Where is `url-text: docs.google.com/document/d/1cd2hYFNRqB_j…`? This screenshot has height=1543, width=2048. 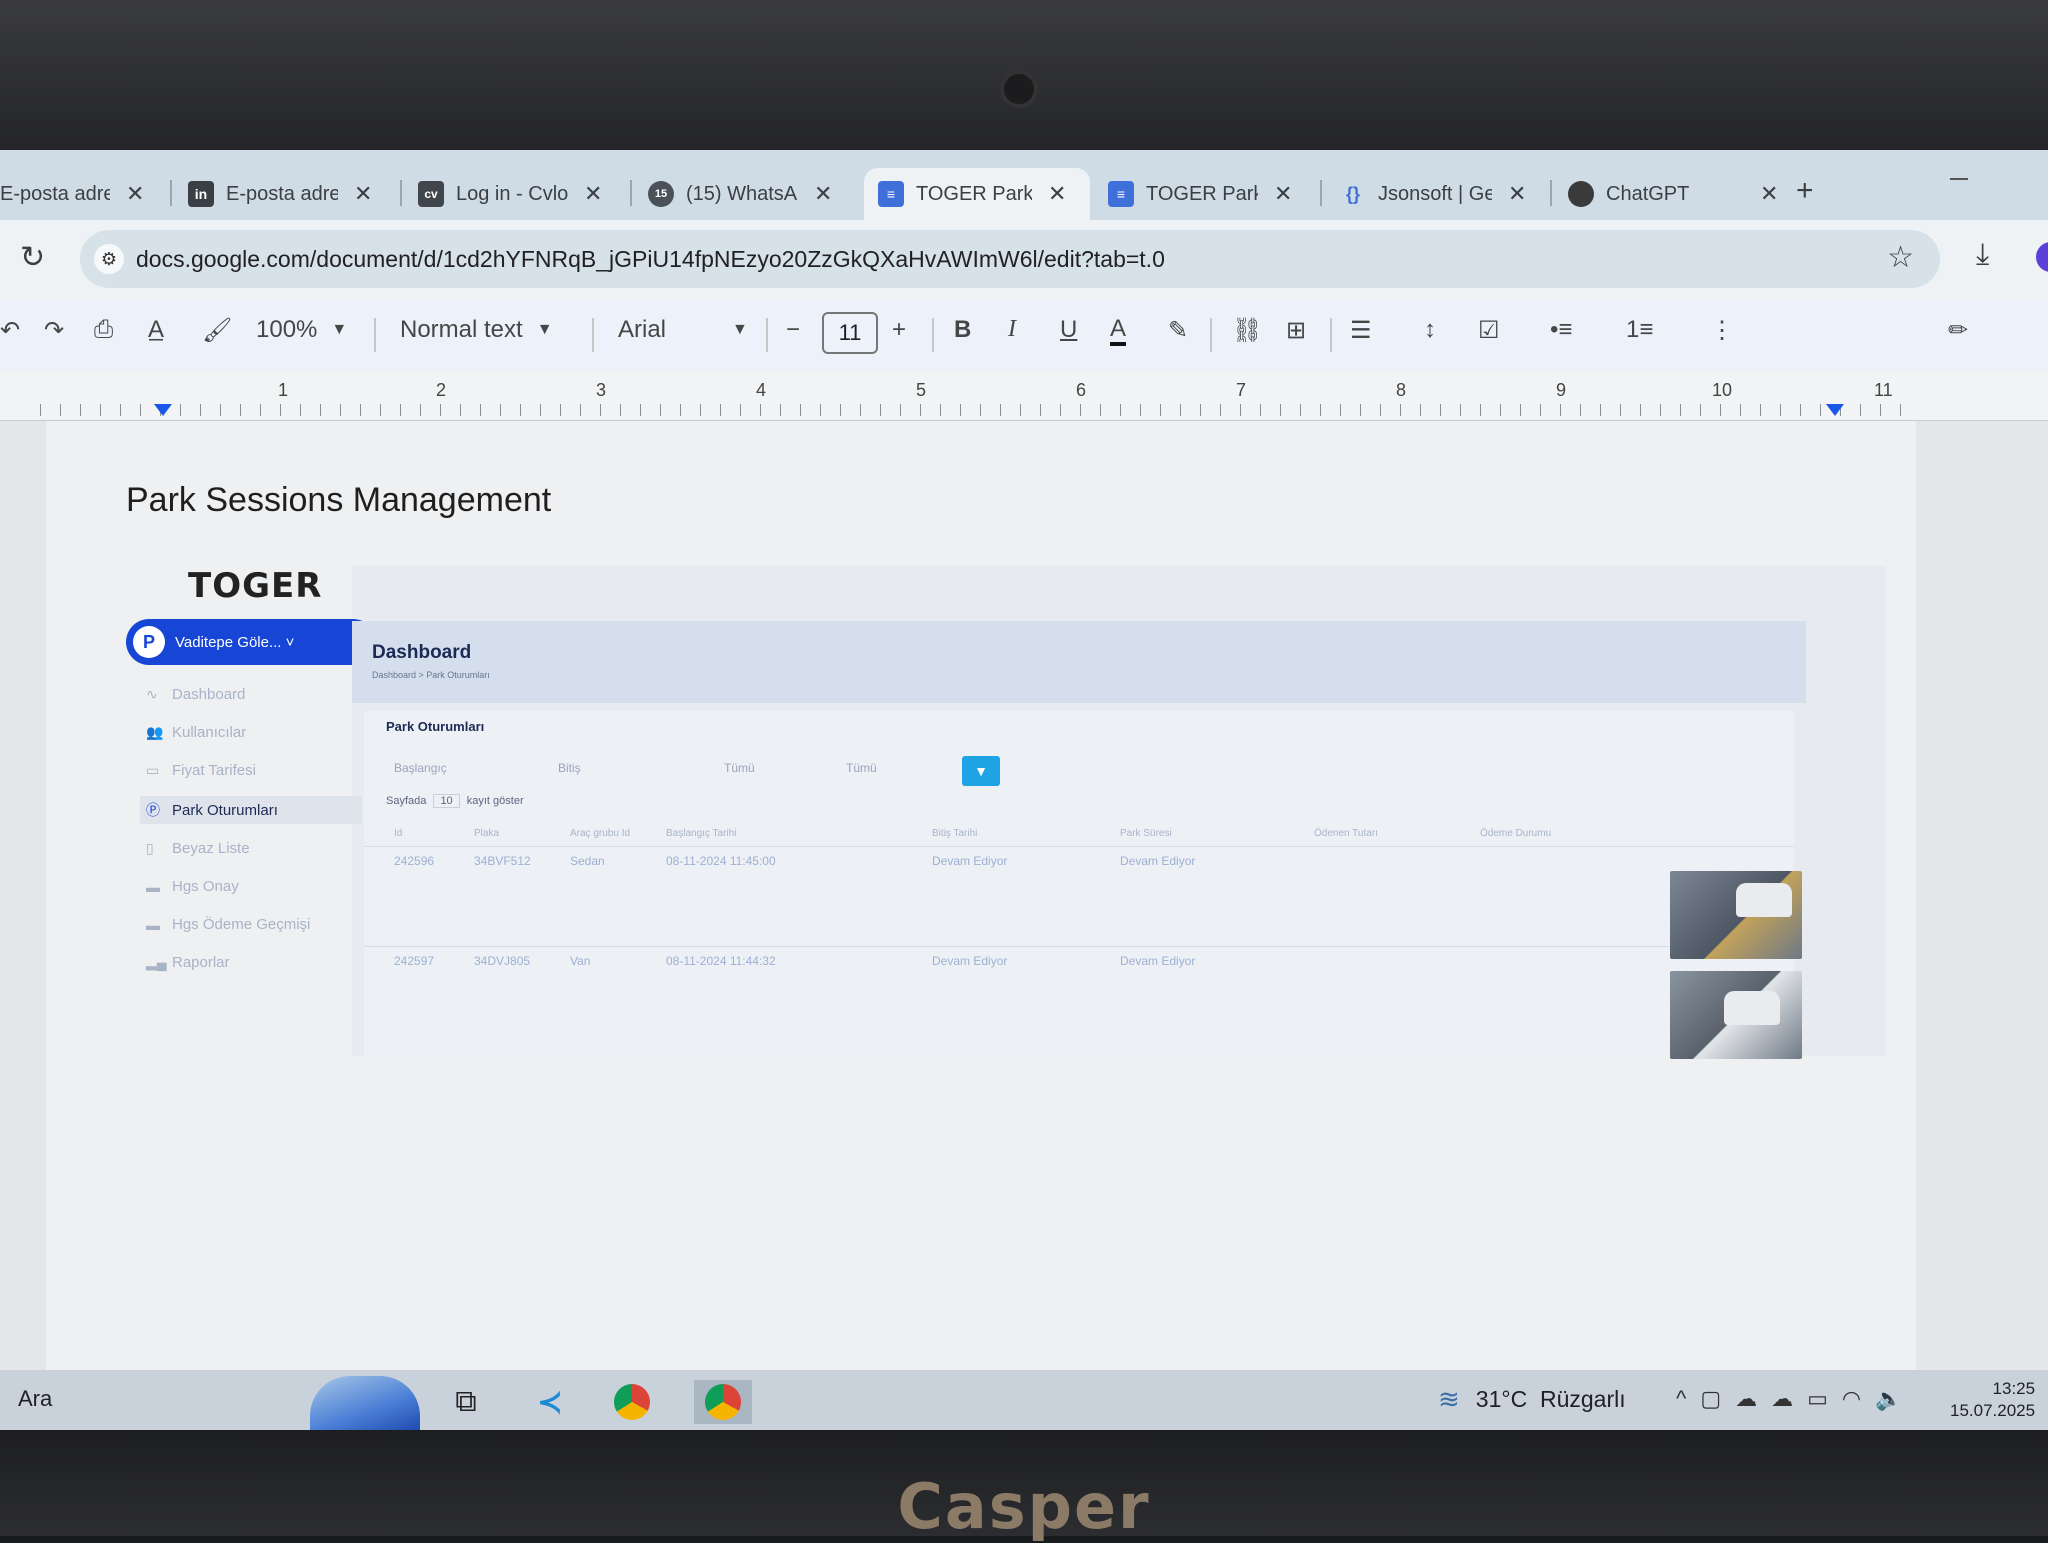 url-text: docs.google.com/document/d/1cd2hYFNRqB_j… is located at coordinates (650, 259).